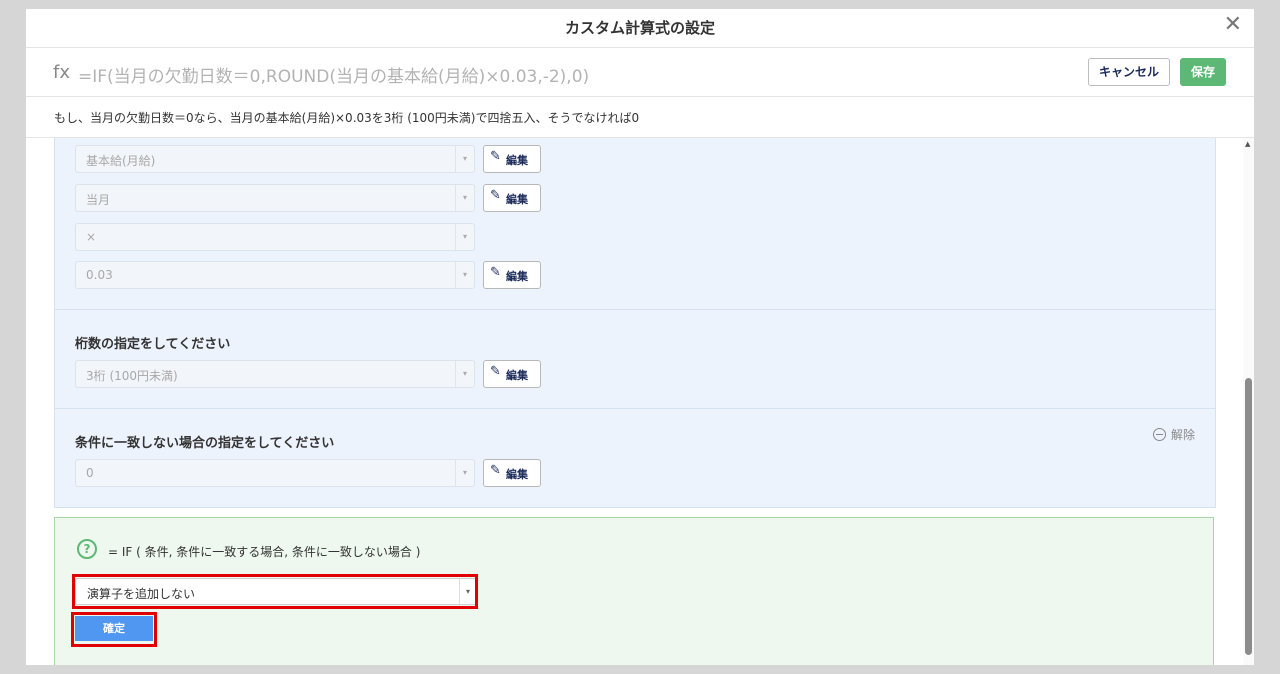 This screenshot has height=674, width=1280. What do you see at coordinates (1233, 25) in the screenshot?
I see `close-icon: ✕` at bounding box center [1233, 25].